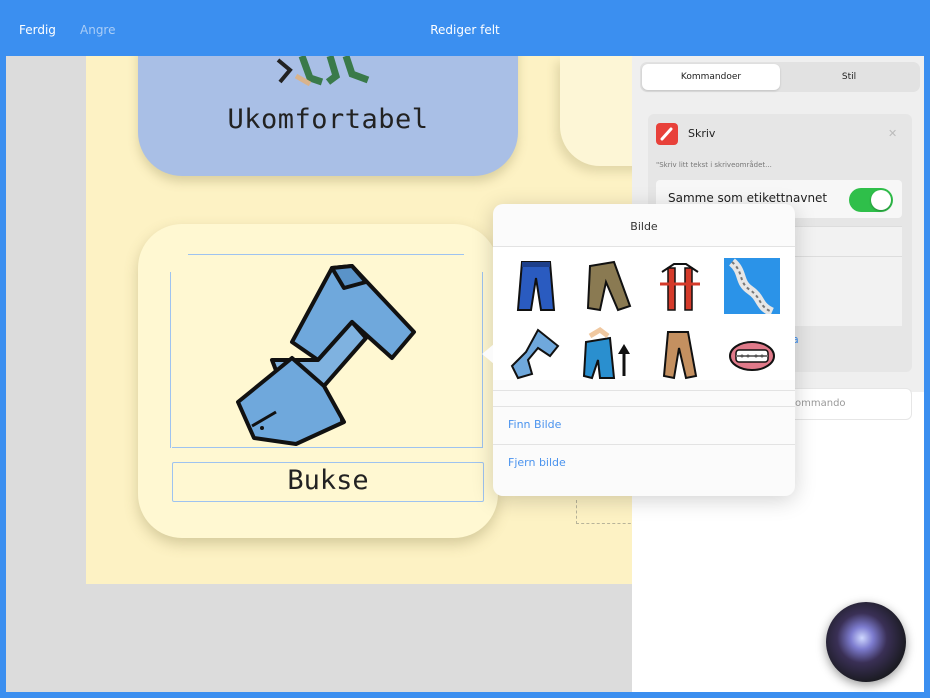 The image size is (930, 698). I want to click on tab-kommandoer: Kommandoer, so click(711, 77).